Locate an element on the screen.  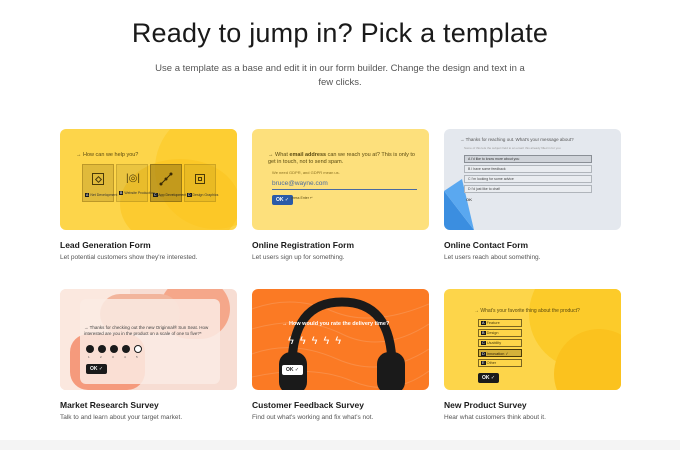
card-description: Let users reach about something. is located at coordinates (492, 257).